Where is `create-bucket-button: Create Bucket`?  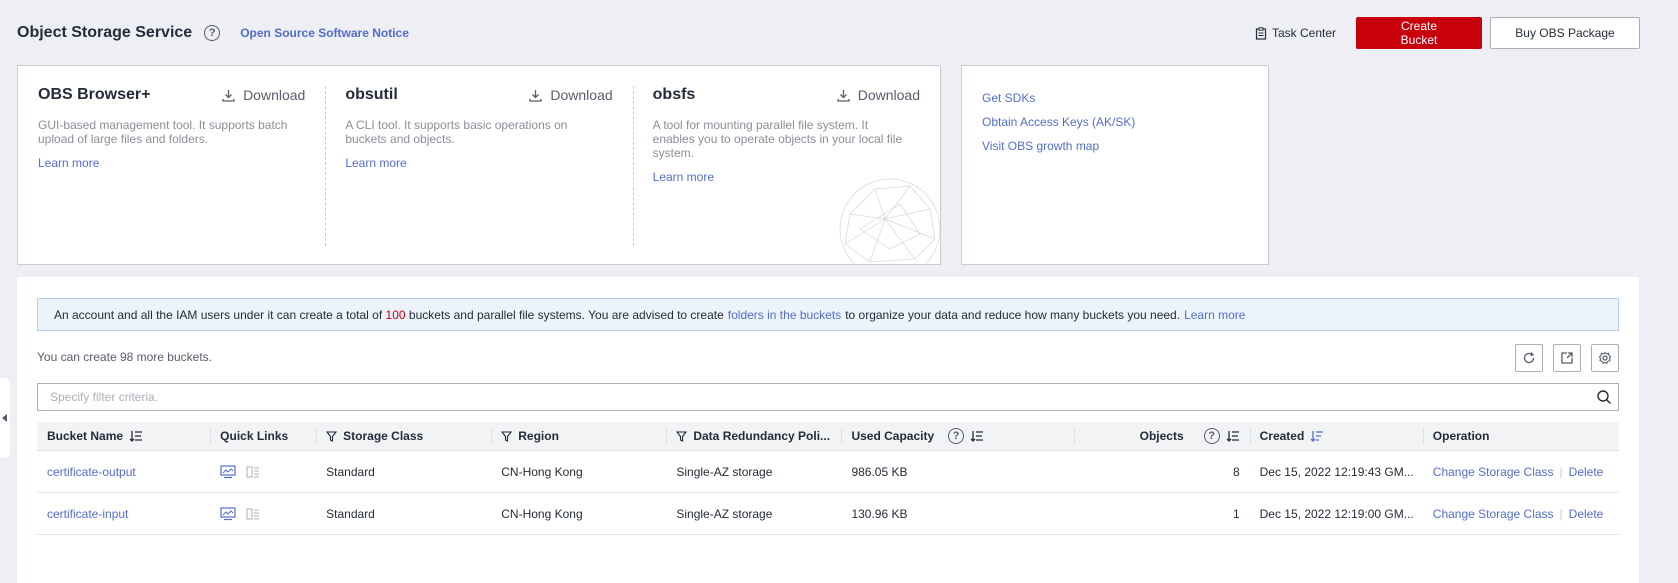
create-bucket-button: Create Bucket is located at coordinates (1419, 33).